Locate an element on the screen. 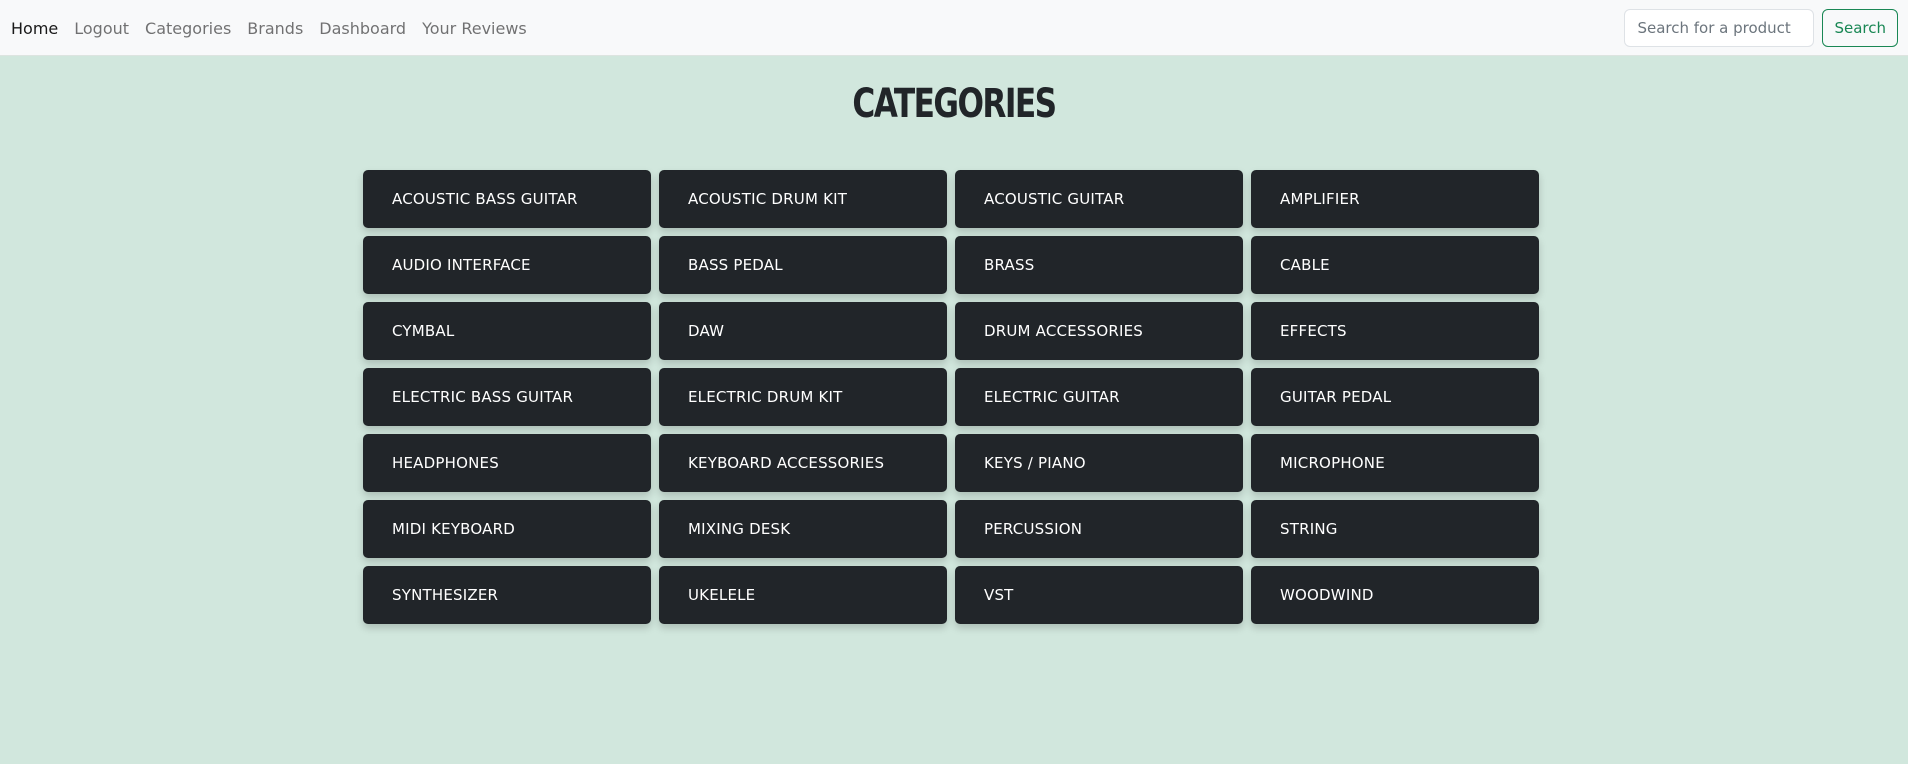 The width and height of the screenshot is (1908, 764). nav-brands-link: Brands is located at coordinates (275, 28).